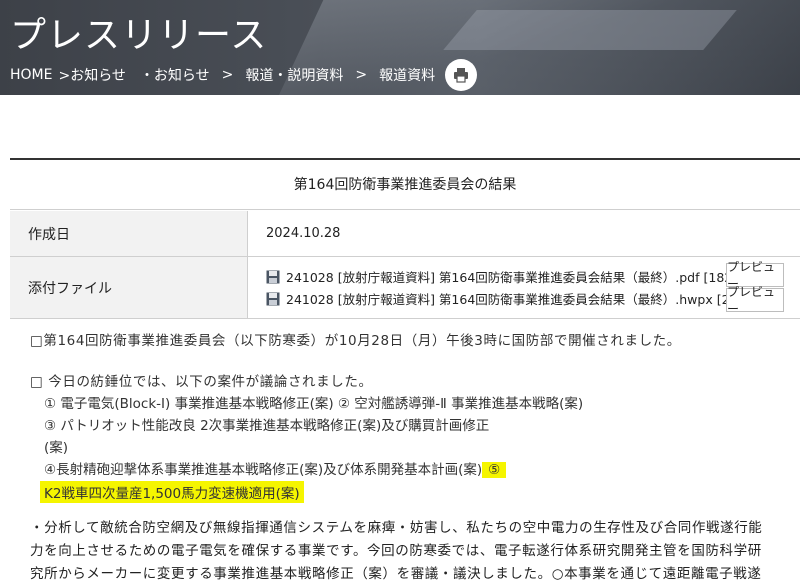 This screenshot has width=800, height=582. I want to click on highlighted-number: ⑤, so click(494, 470).